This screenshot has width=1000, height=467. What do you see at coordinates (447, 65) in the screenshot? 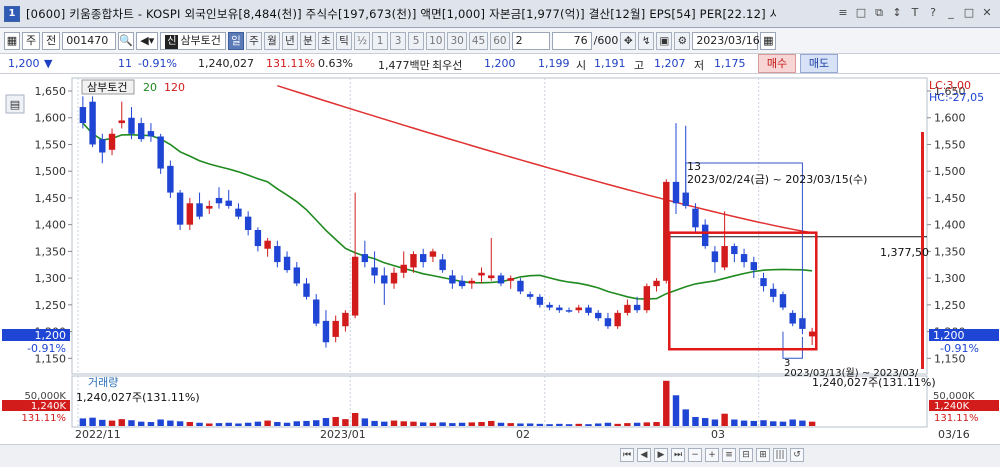
I see `best-quote-label: 최우선` at bounding box center [447, 65].